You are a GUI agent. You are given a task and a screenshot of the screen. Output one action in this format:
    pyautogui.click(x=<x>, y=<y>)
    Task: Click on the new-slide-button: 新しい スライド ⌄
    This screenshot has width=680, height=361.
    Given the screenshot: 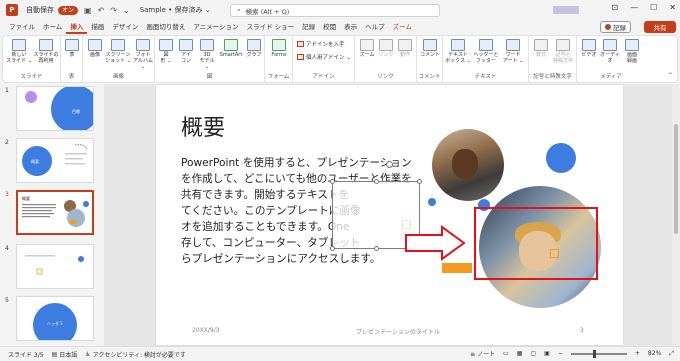 What is the action you would take?
    pyautogui.click(x=19, y=51)
    